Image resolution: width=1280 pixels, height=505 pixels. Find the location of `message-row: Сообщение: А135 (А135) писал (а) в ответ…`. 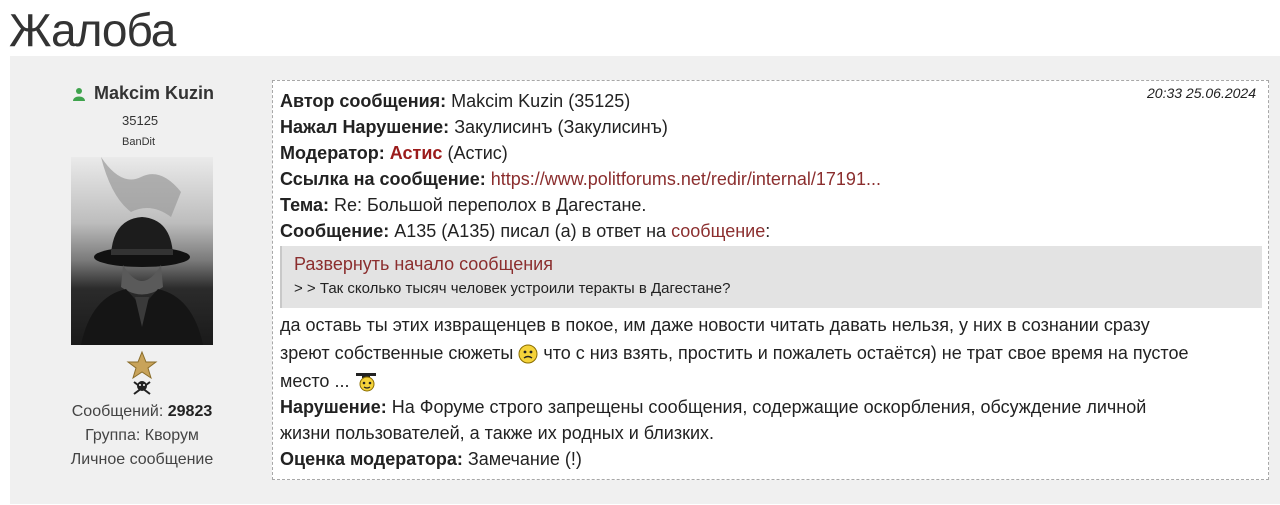

message-row: Сообщение: А135 (А135) писал (а) в ответ… is located at coordinates (525, 231).